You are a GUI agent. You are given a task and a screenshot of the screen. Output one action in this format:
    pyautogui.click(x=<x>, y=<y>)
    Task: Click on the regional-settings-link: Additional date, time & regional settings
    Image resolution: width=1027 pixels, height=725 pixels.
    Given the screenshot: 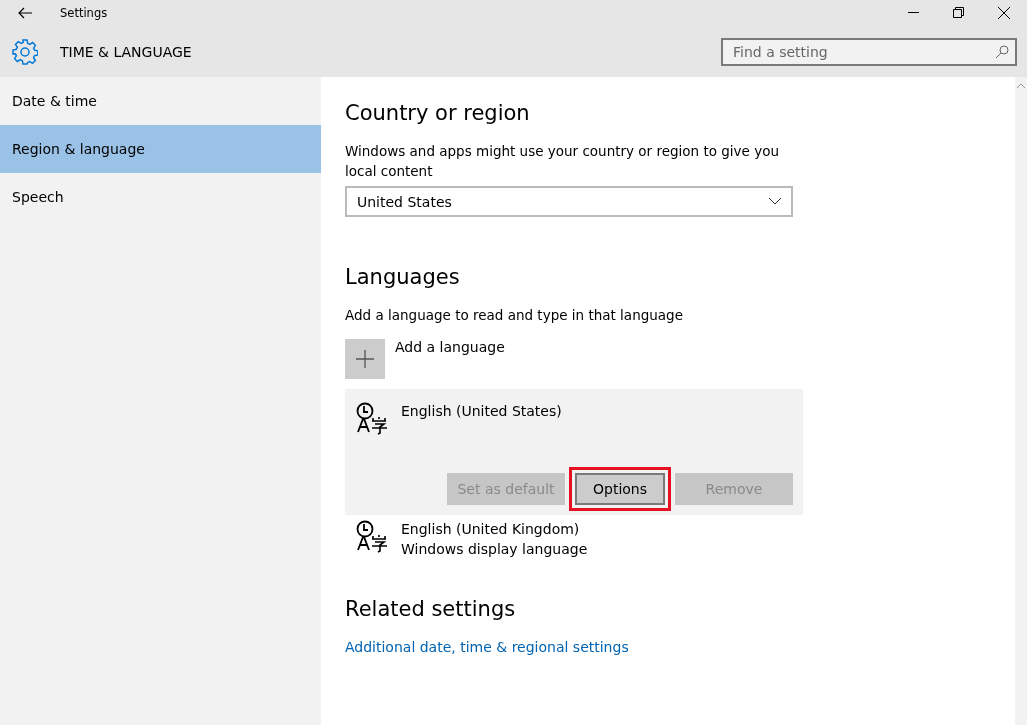 What is the action you would take?
    pyautogui.click(x=487, y=647)
    